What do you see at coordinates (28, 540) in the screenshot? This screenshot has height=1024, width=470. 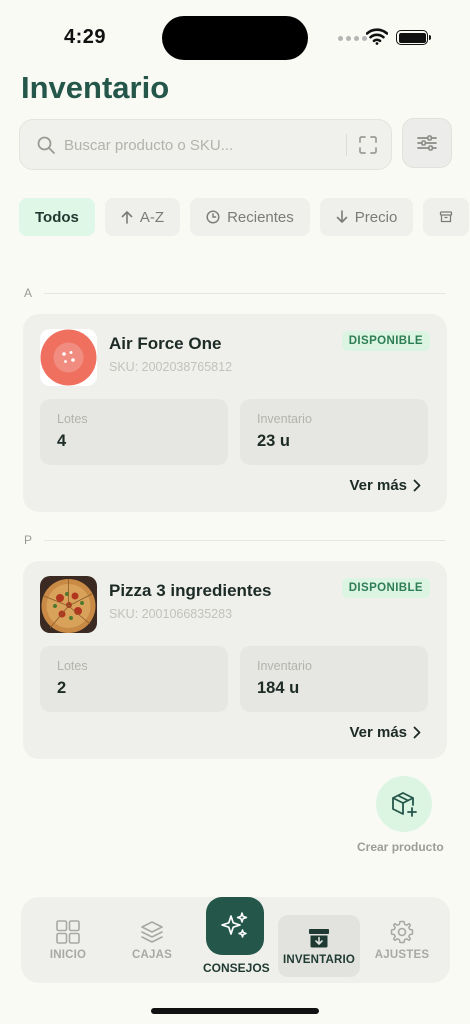 I see `section-letter: P` at bounding box center [28, 540].